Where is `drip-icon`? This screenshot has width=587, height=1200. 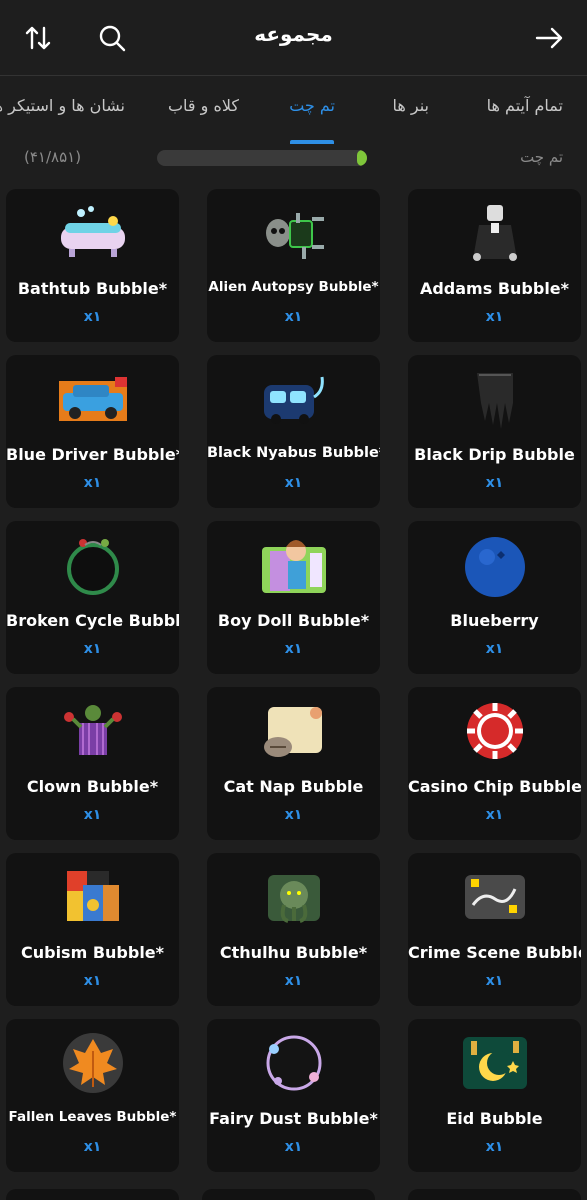 drip-icon is located at coordinates (495, 399).